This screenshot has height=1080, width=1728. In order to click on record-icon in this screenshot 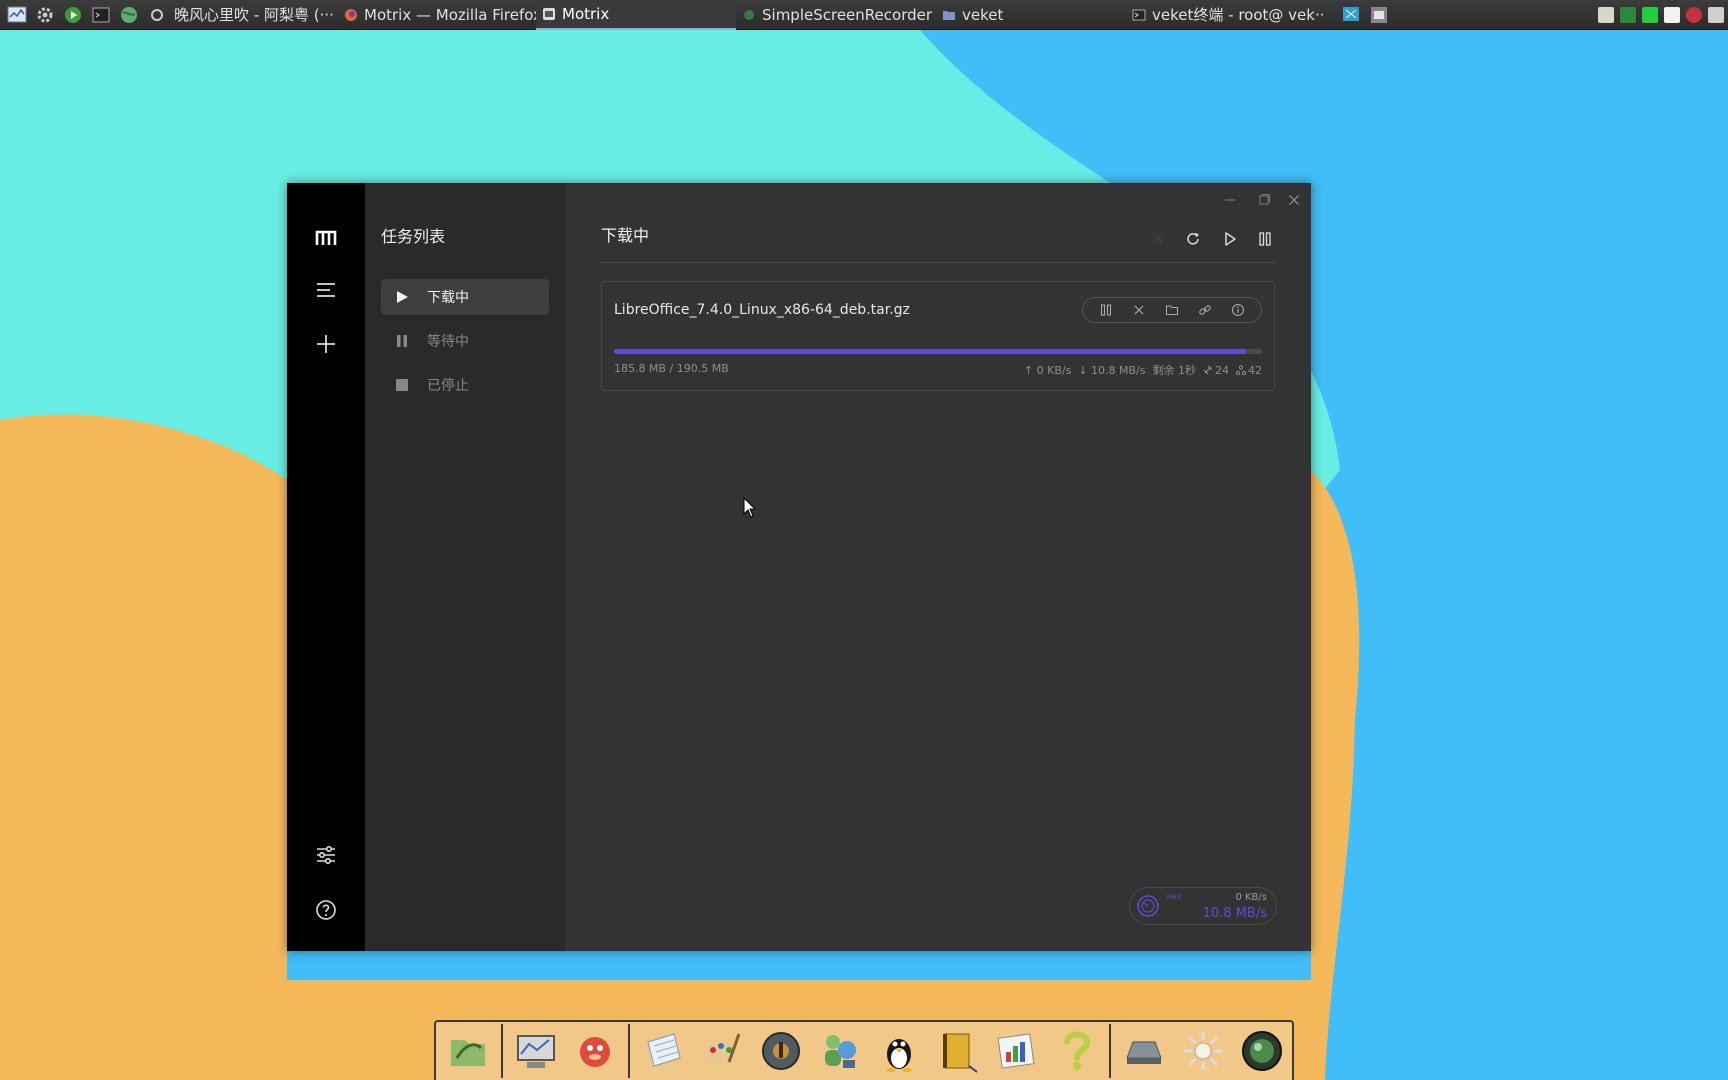, I will do `click(157, 15)`.